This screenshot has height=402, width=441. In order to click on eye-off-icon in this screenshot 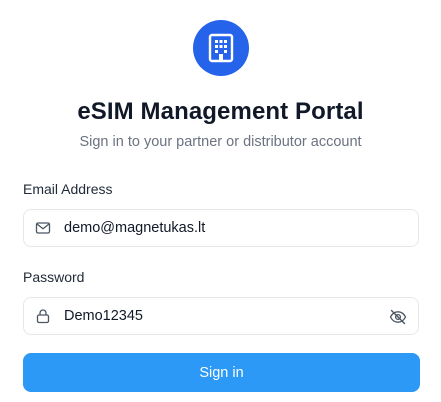, I will do `click(398, 317)`.